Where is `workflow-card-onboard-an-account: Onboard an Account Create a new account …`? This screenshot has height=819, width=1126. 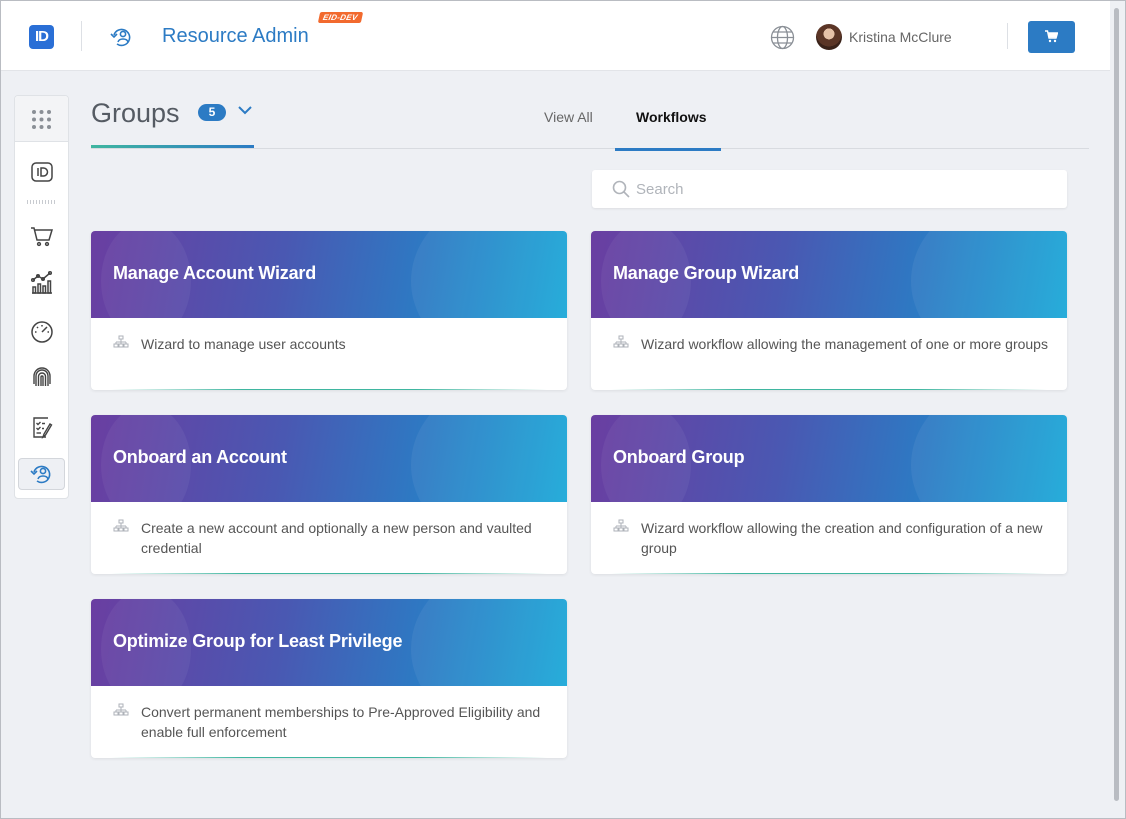
workflow-card-onboard-an-account: Onboard an Account Create a new account … is located at coordinates (329, 494).